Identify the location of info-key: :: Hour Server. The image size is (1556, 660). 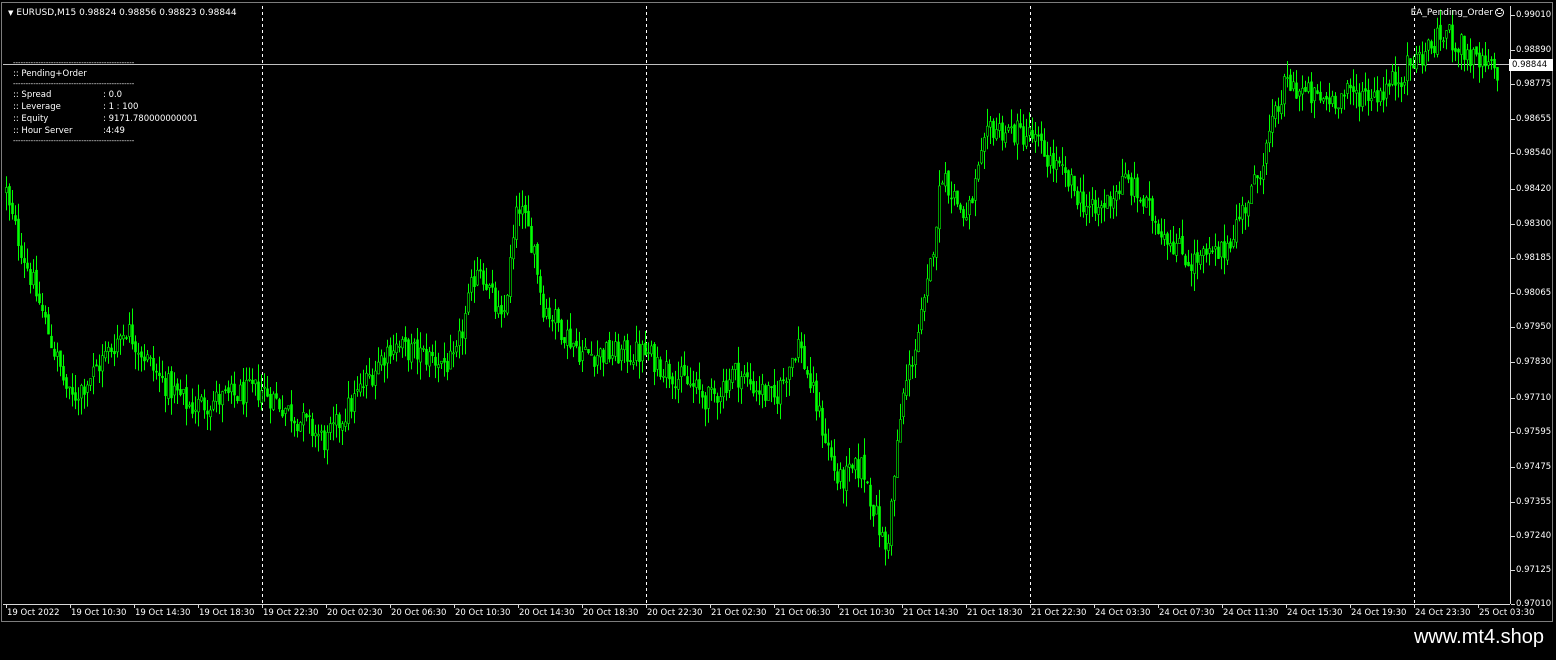
(43, 131).